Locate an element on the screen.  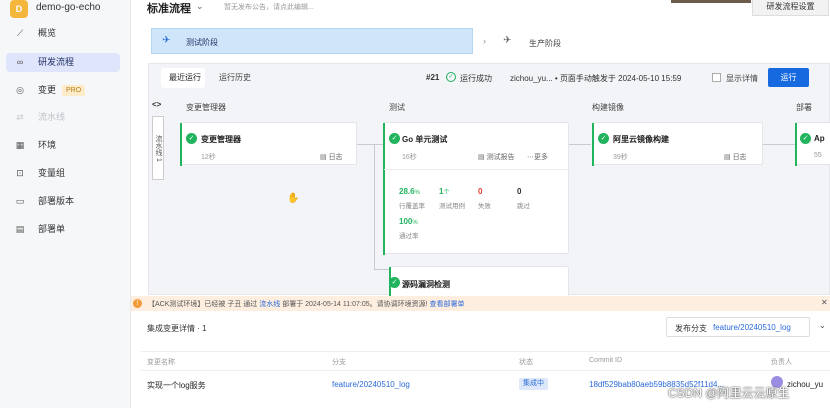
watermark: CSDN @阿里云云原生 is located at coordinates (729, 393).